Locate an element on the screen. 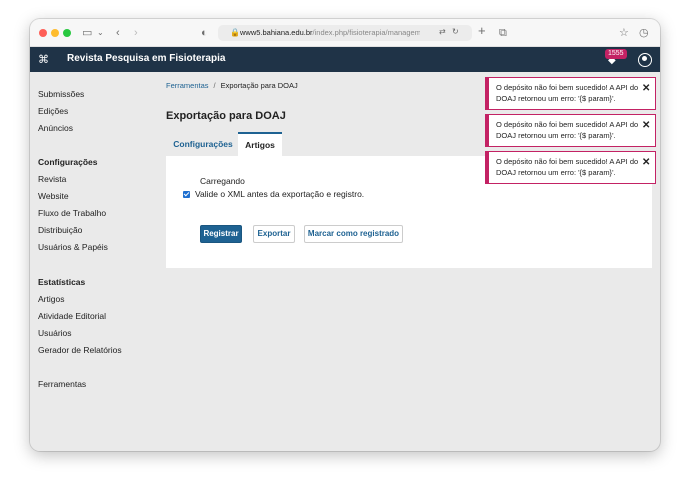 This screenshot has height=491, width=690. sidebar-item-atividade-editorial: Atividade Editorial is located at coordinates (72, 316).